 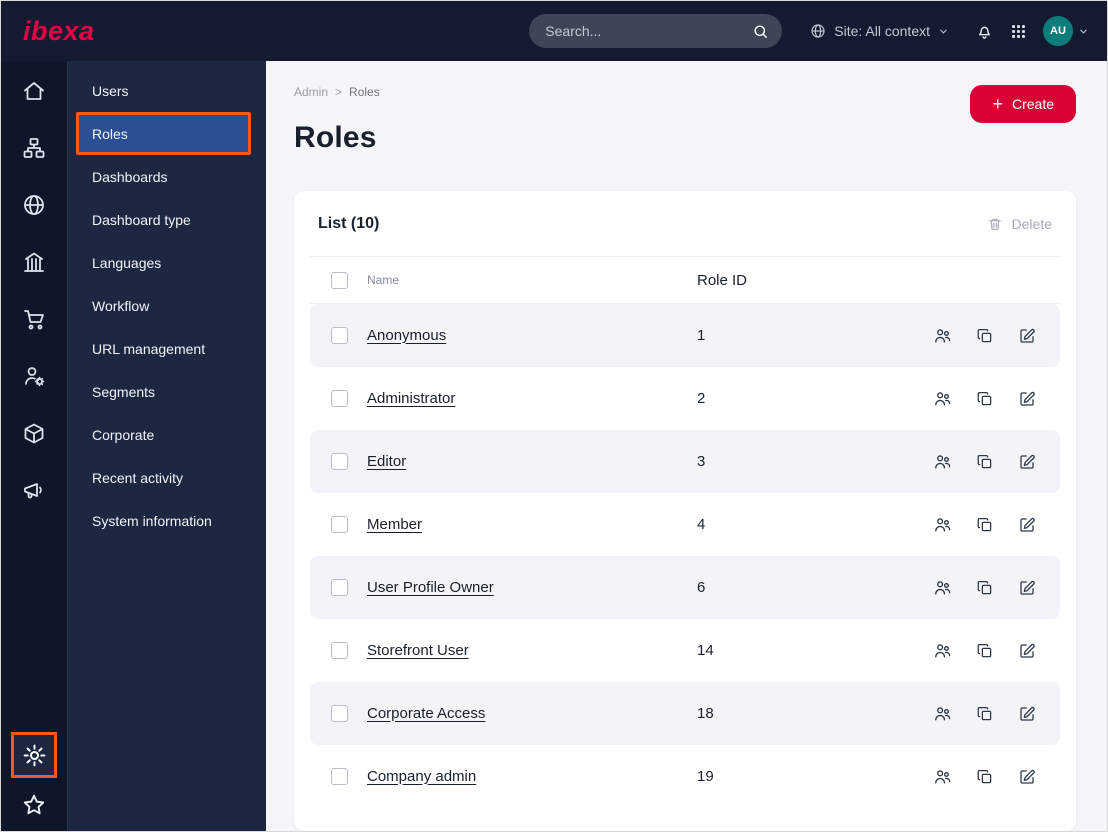 I want to click on search-icon, so click(x=760, y=31).